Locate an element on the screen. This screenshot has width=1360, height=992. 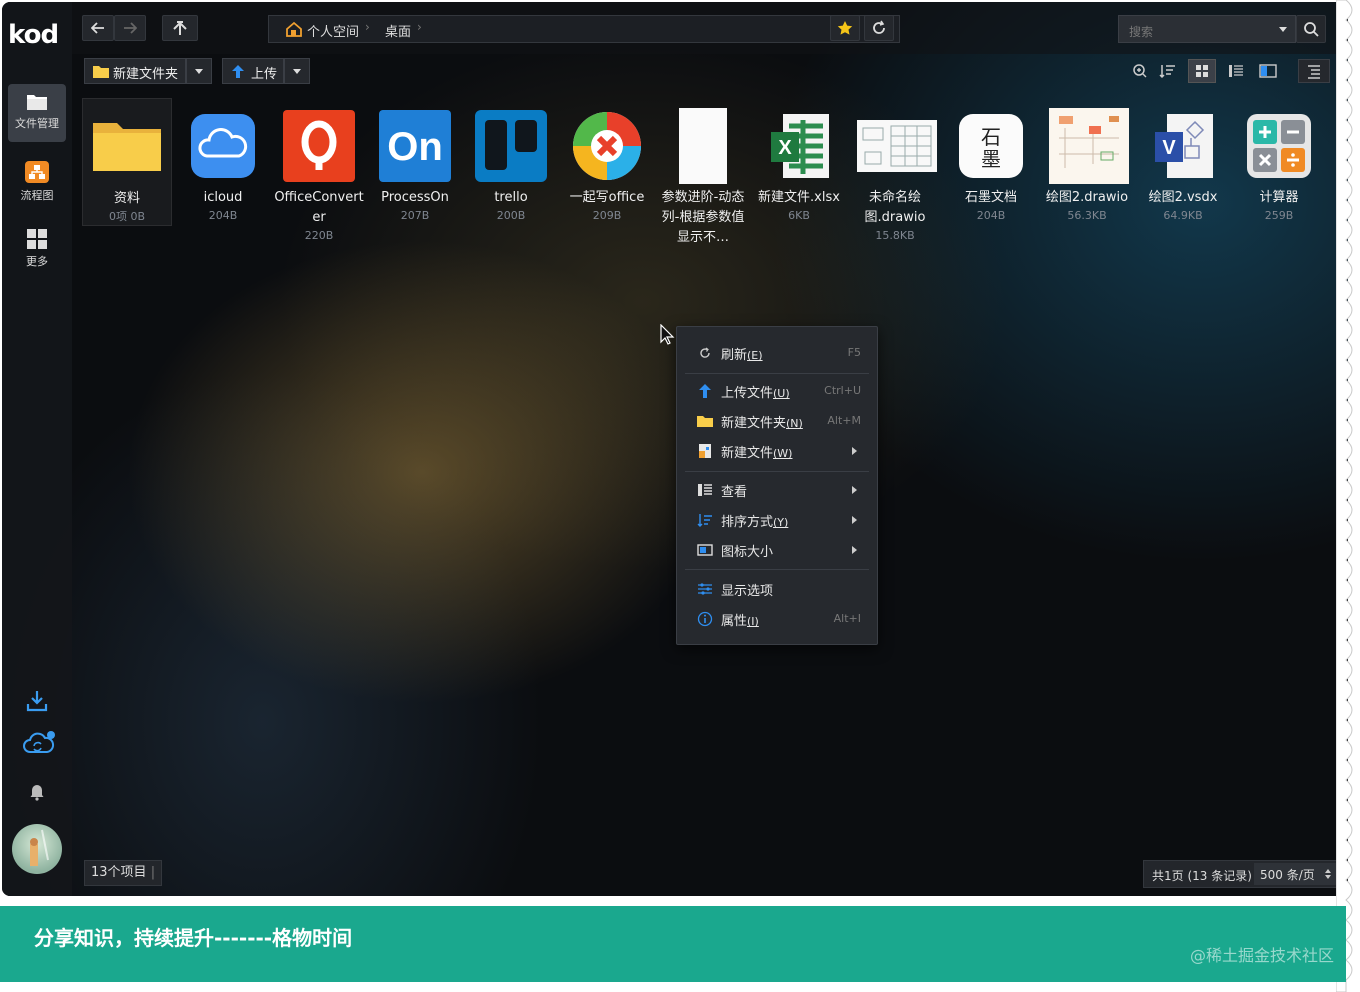
zoom-in-icon is located at coordinates (1140, 71).